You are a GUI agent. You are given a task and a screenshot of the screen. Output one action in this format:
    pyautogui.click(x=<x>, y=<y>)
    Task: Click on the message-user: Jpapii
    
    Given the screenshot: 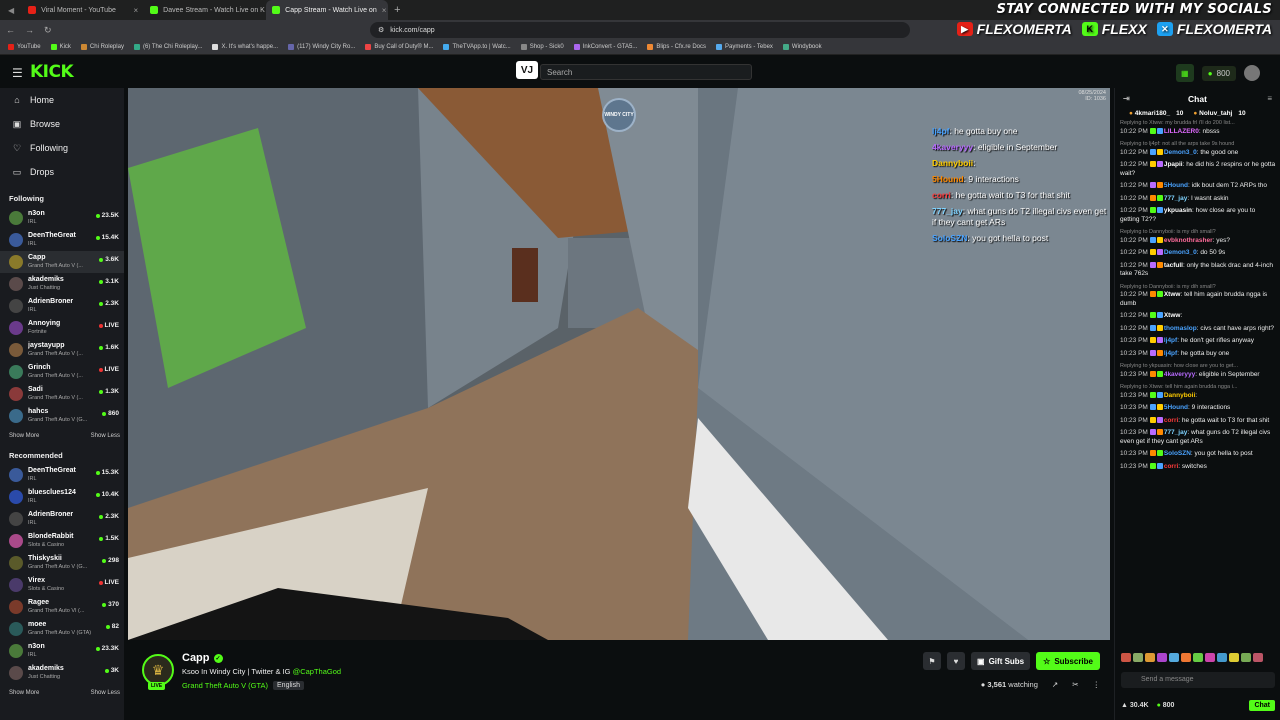 What is the action you would take?
    pyautogui.click(x=1173, y=164)
    